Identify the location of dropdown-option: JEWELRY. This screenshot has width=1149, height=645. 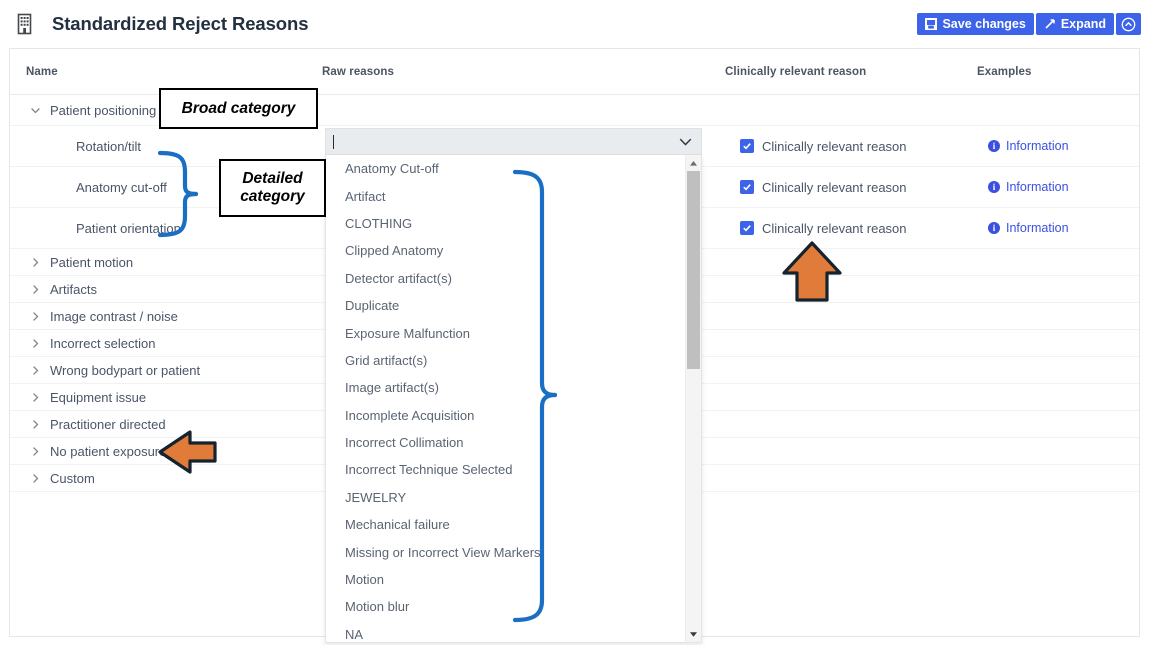
(505, 497).